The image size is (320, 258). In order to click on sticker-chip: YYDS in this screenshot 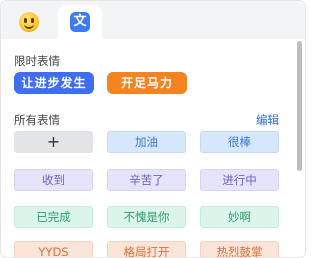, I will do `click(53, 249)`.